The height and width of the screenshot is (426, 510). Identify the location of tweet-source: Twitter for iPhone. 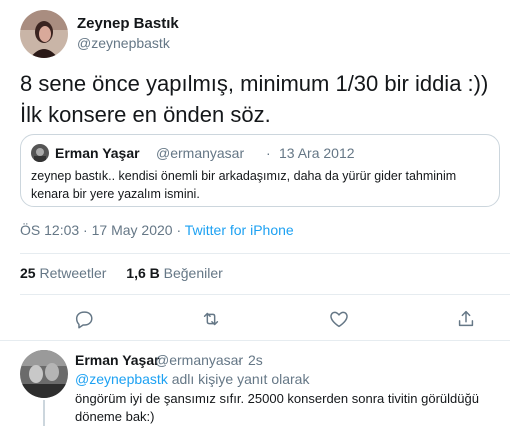
(239, 230).